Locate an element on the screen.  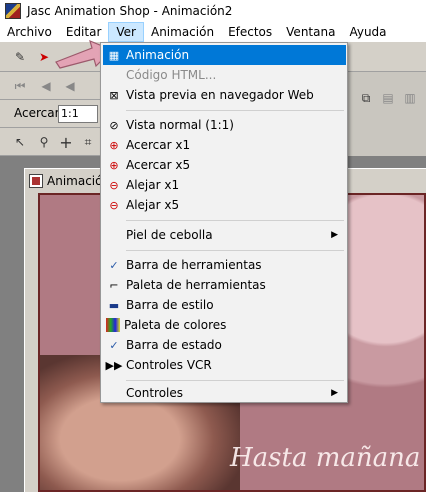
copy-icon: ⧉ is located at coordinates (366, 98).